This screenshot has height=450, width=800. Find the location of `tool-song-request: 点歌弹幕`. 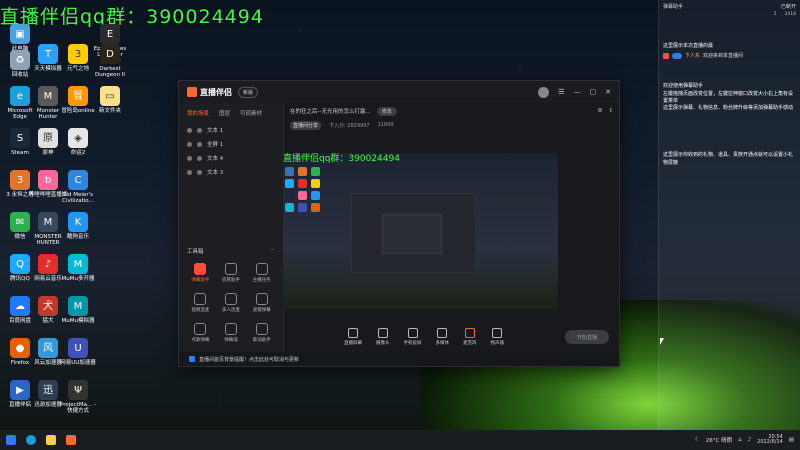

tool-song-request: 点歌弹幕 is located at coordinates (200, 333).